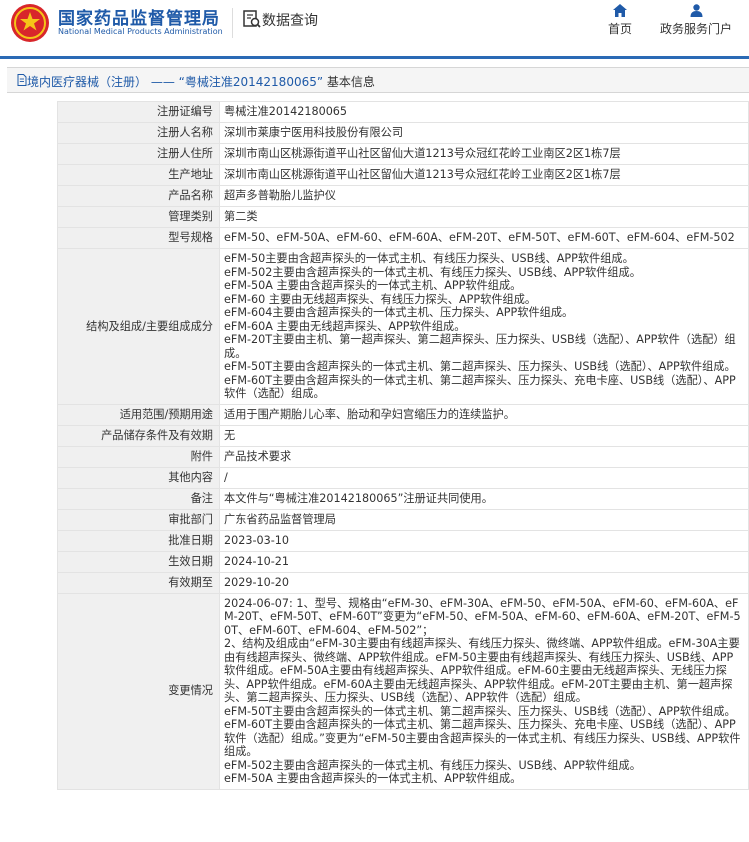 The height and width of the screenshot is (842, 749). What do you see at coordinates (138, 112) in the screenshot?
I see `field-label: 注册证编号` at bounding box center [138, 112].